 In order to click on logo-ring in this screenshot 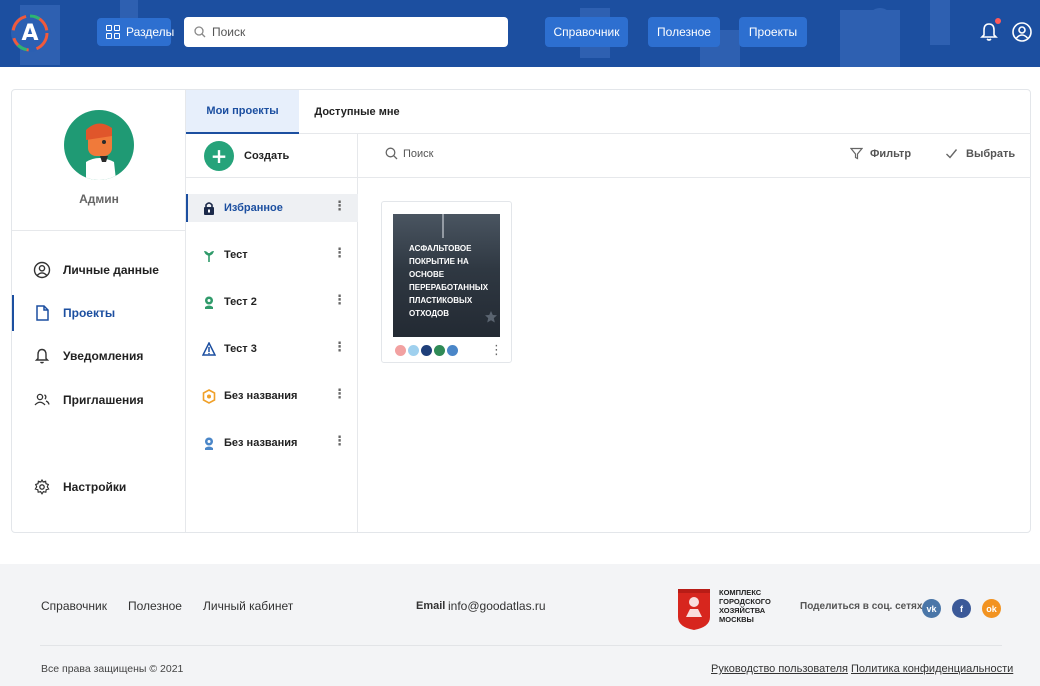, I will do `click(30, 33)`.